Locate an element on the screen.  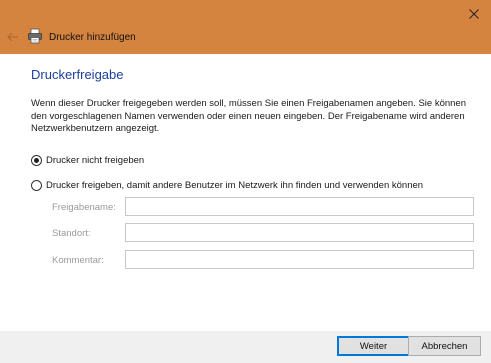
close-button is located at coordinates (474, 13).